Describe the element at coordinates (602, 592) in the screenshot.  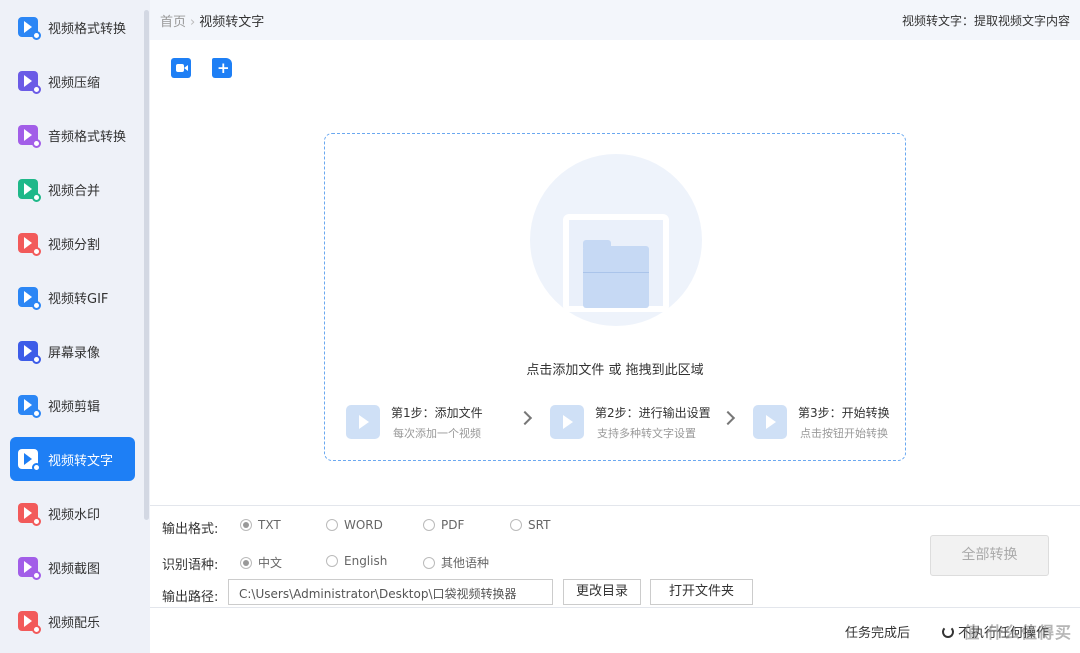
I see `change-directory-button: 更改目录` at that location.